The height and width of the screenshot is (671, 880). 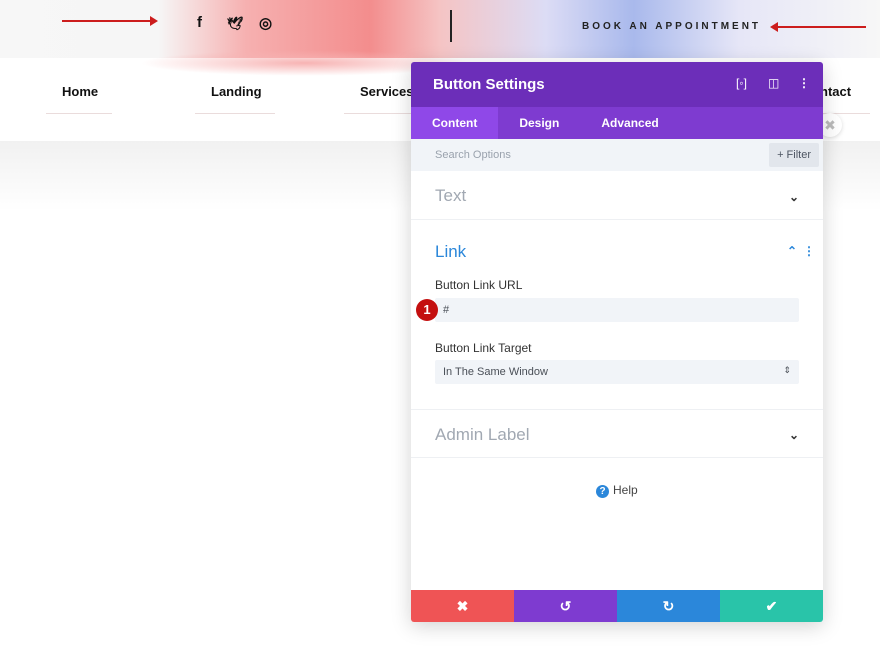 I want to click on url-label: Button Link URL, so click(x=479, y=285).